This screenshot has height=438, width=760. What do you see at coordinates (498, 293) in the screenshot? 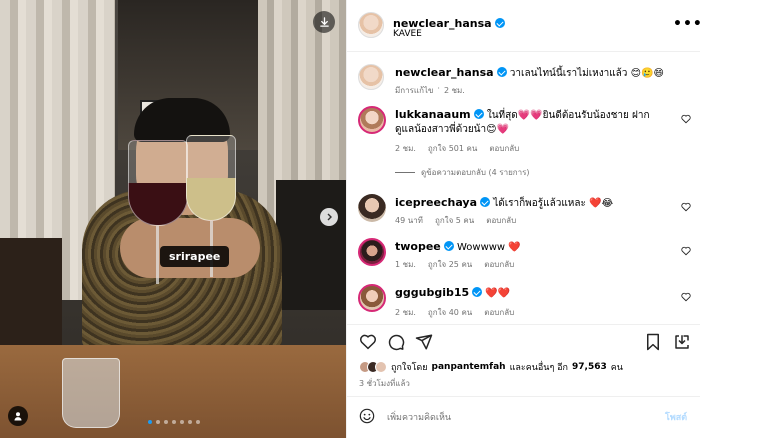
I see `comment-text: ❤️❤️` at bounding box center [498, 293].